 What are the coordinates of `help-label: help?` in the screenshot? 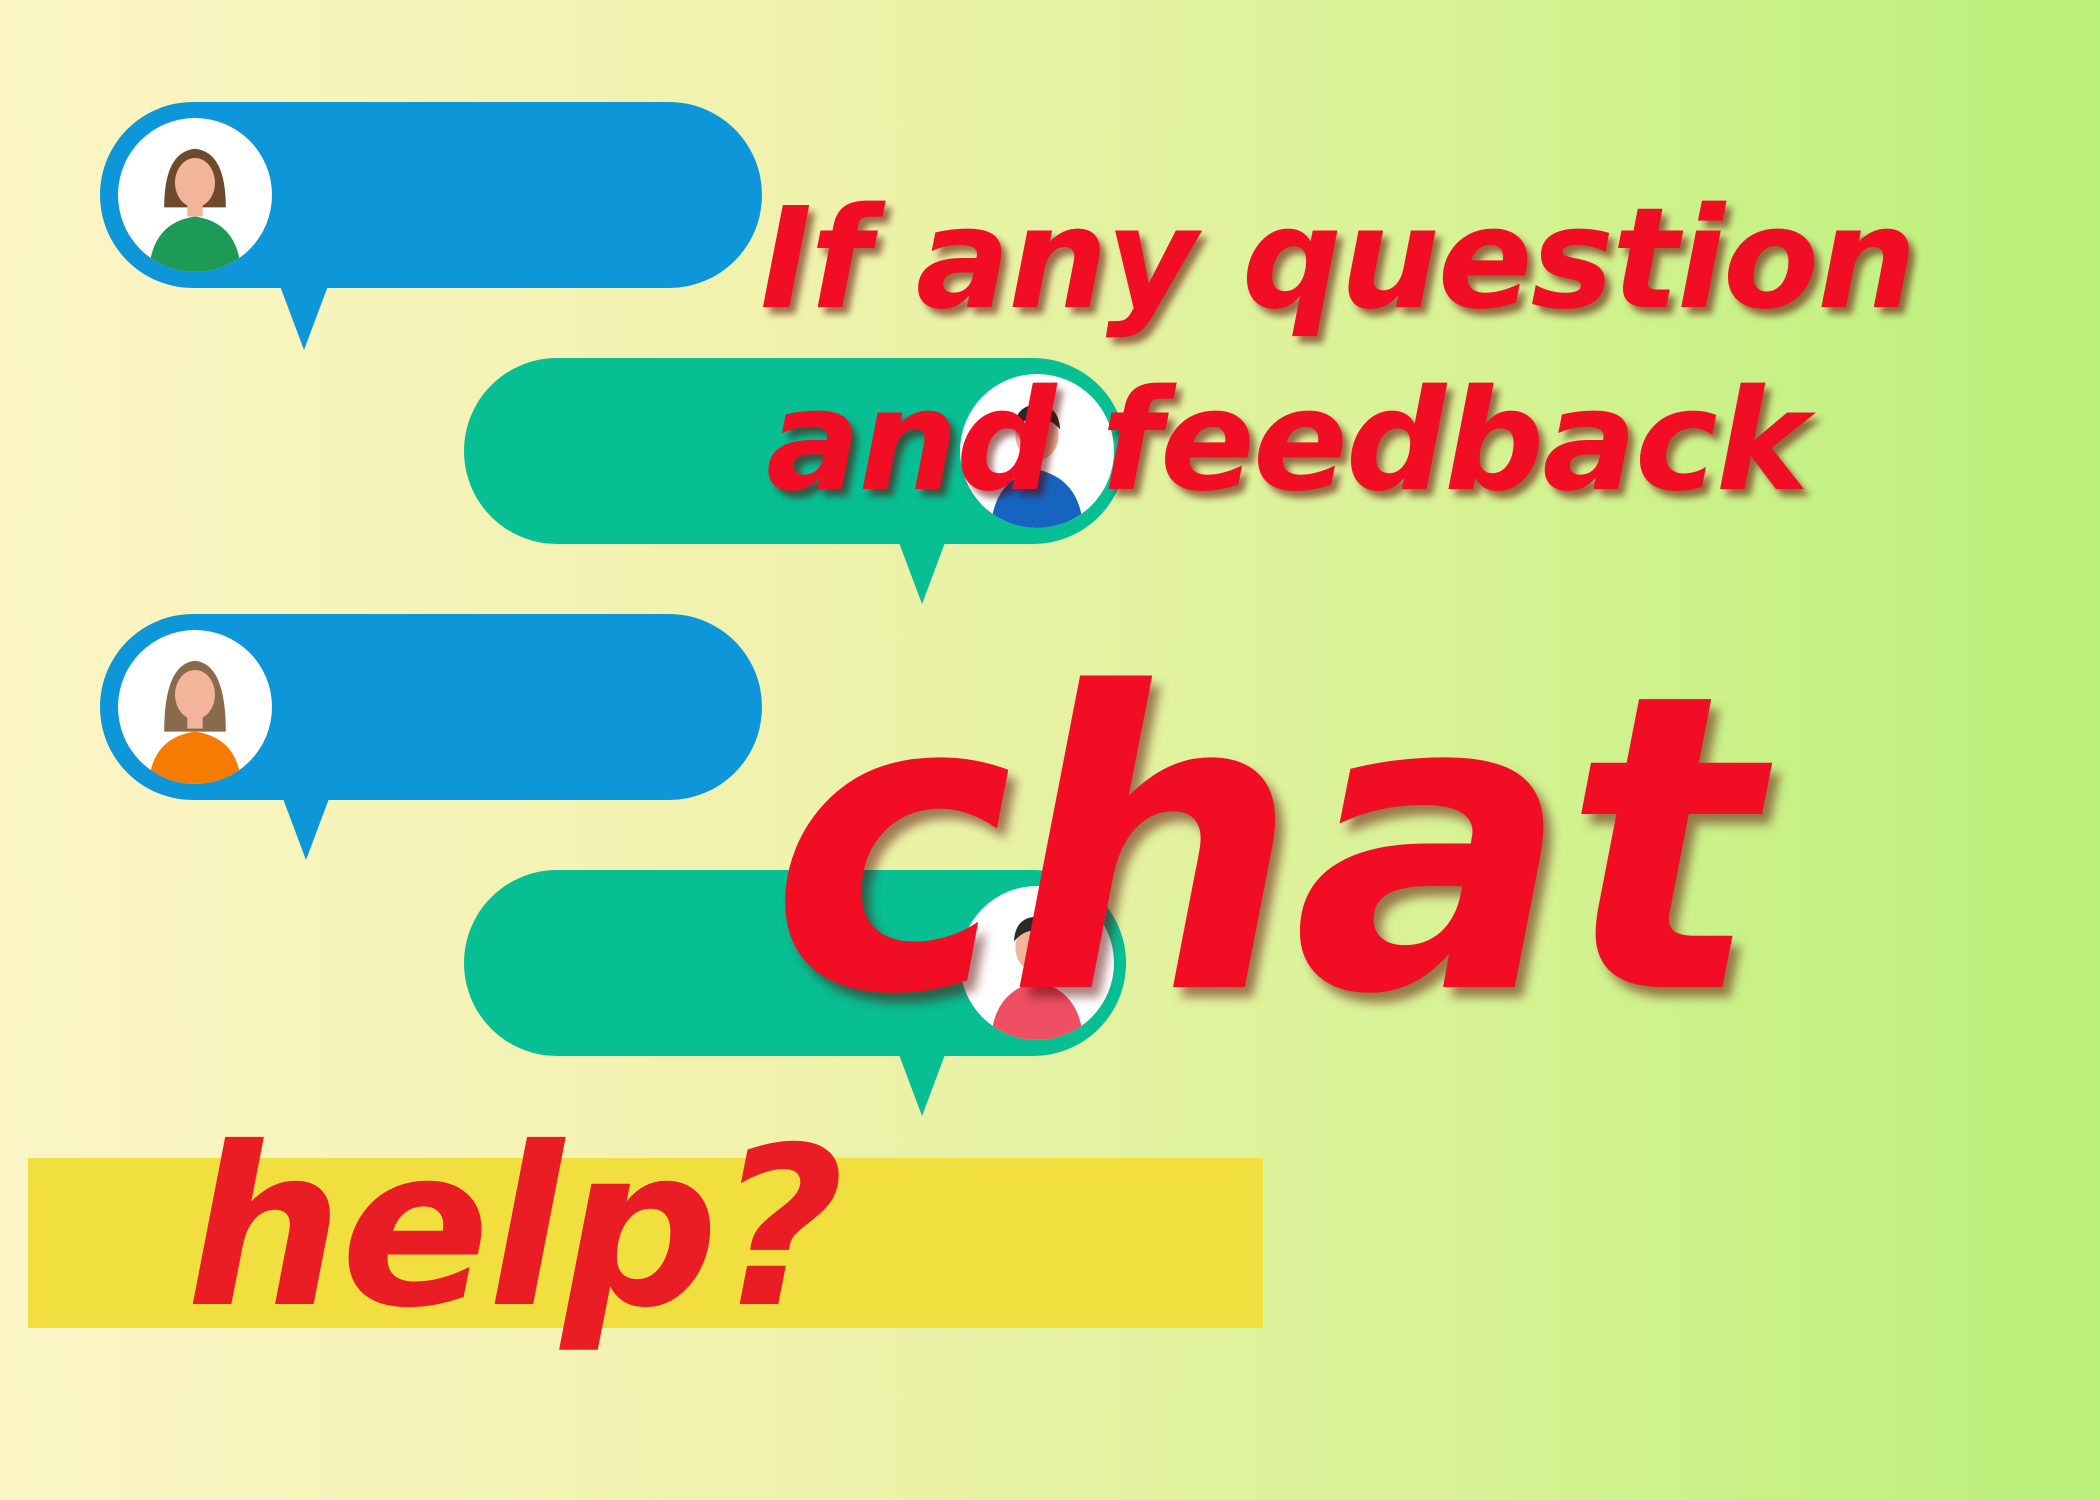 It's located at (515, 1228).